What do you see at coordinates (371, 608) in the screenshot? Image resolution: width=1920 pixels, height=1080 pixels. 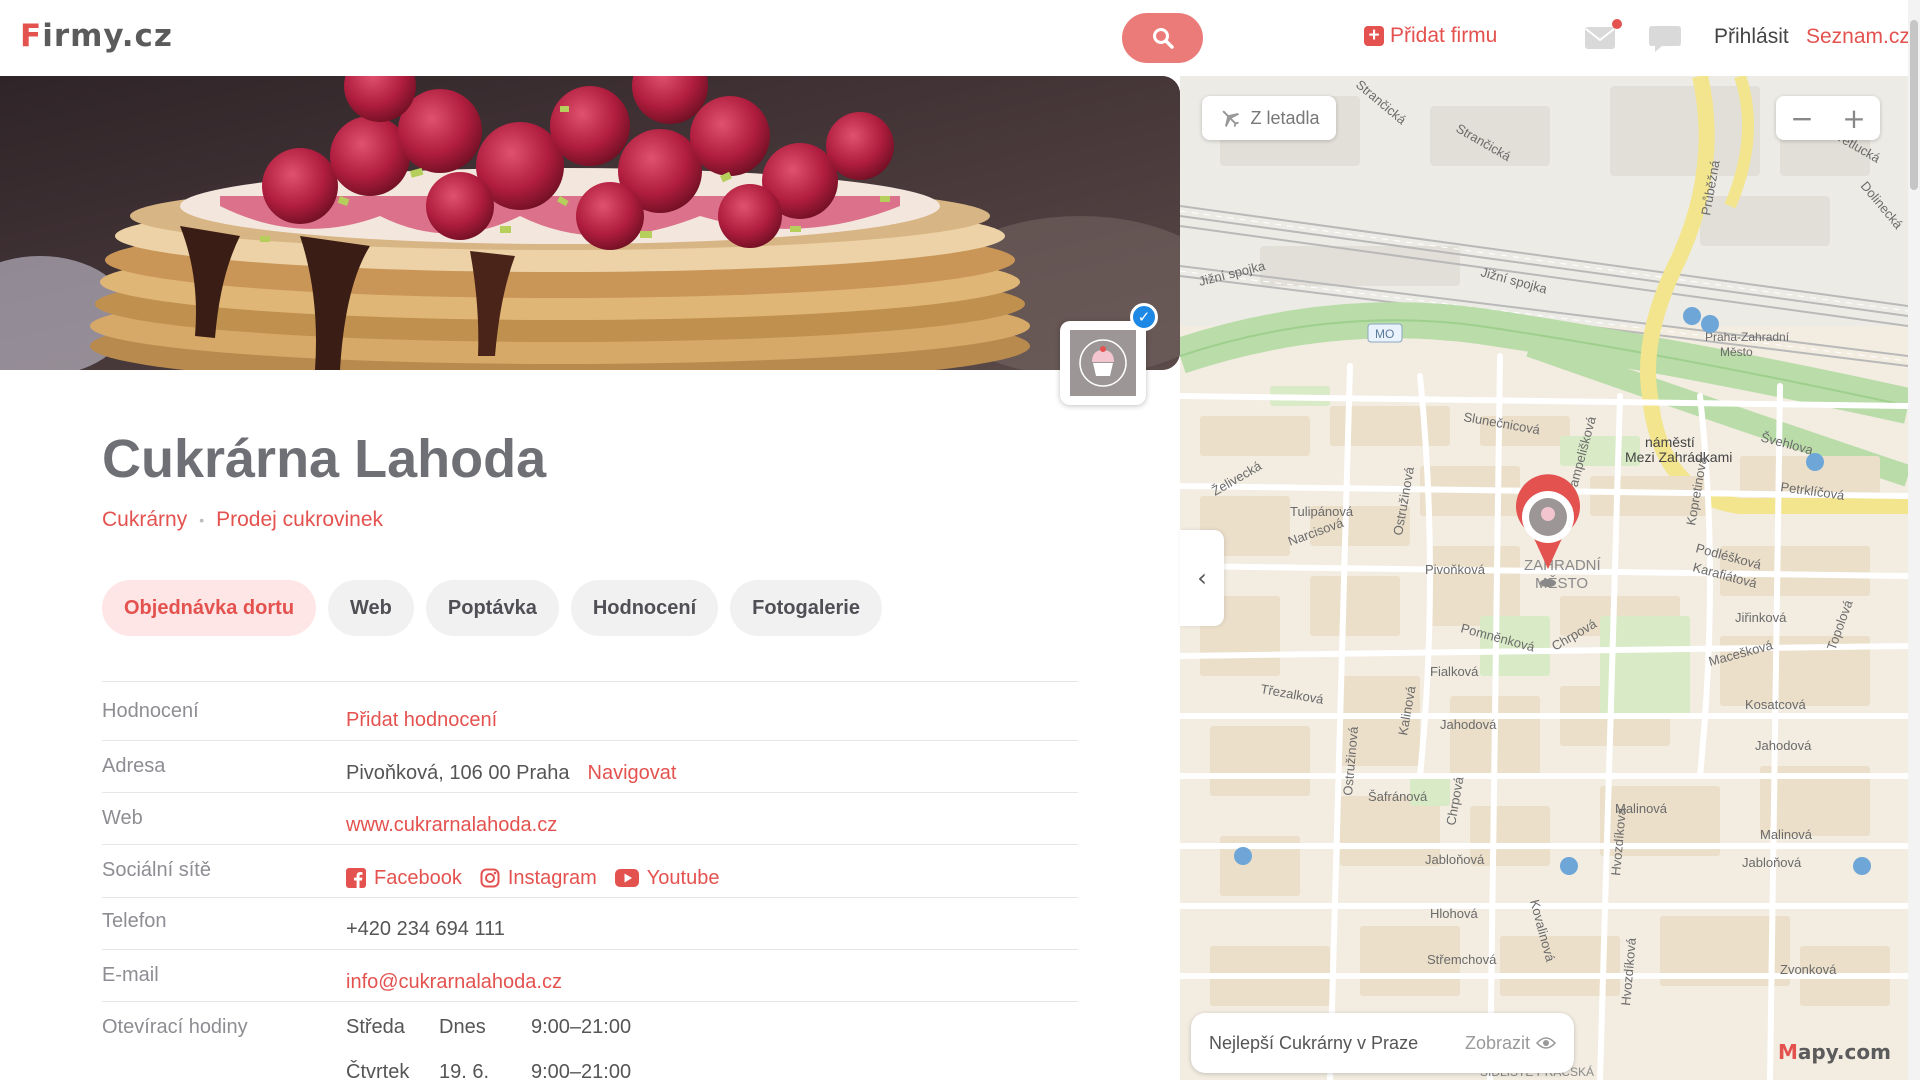 I see `tab-web: Web` at bounding box center [371, 608].